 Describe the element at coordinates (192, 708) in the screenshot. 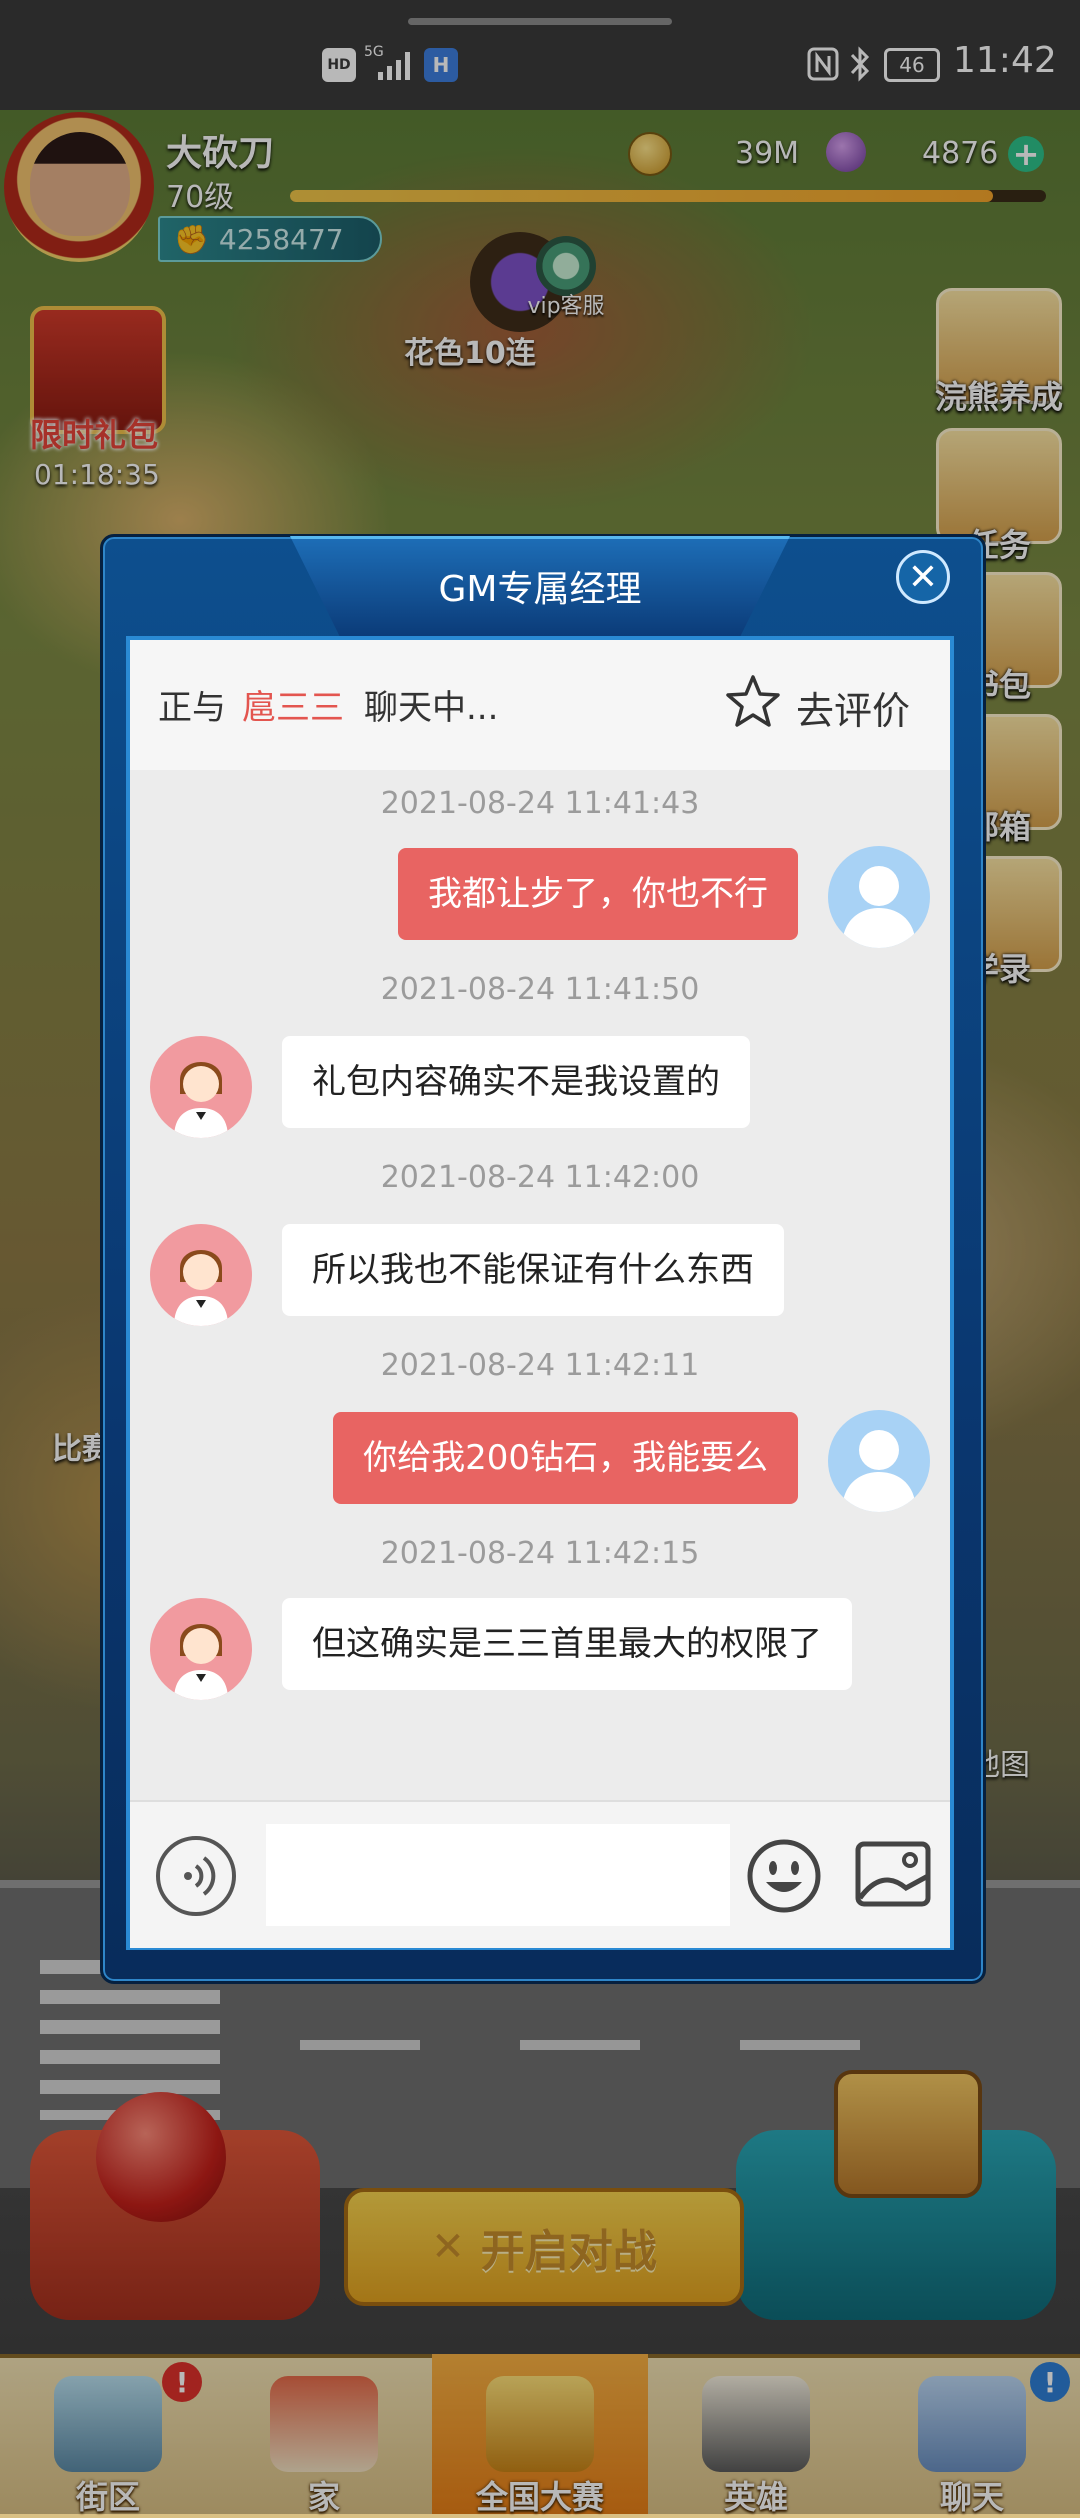

I see `chat-with-prefix: 正与` at that location.